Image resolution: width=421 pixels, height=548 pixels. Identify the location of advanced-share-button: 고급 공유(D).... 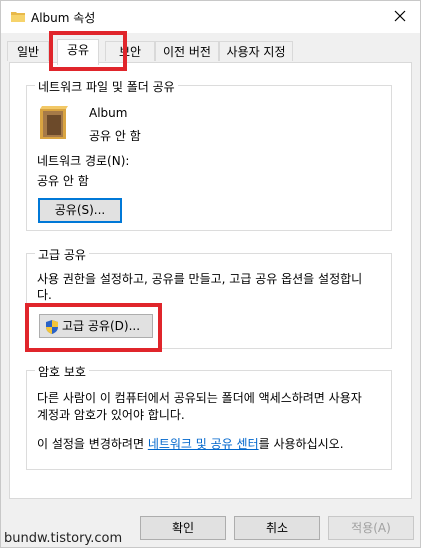
(96, 326).